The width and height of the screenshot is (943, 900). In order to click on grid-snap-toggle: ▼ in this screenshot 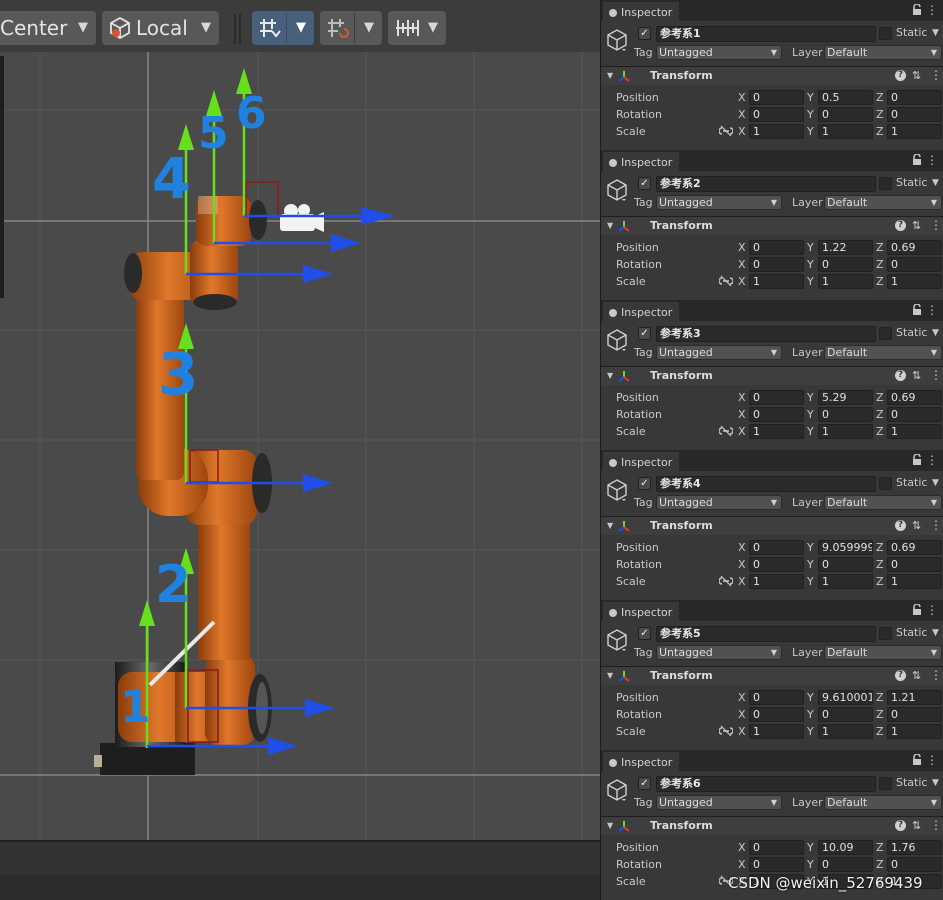, I will do `click(283, 28)`.